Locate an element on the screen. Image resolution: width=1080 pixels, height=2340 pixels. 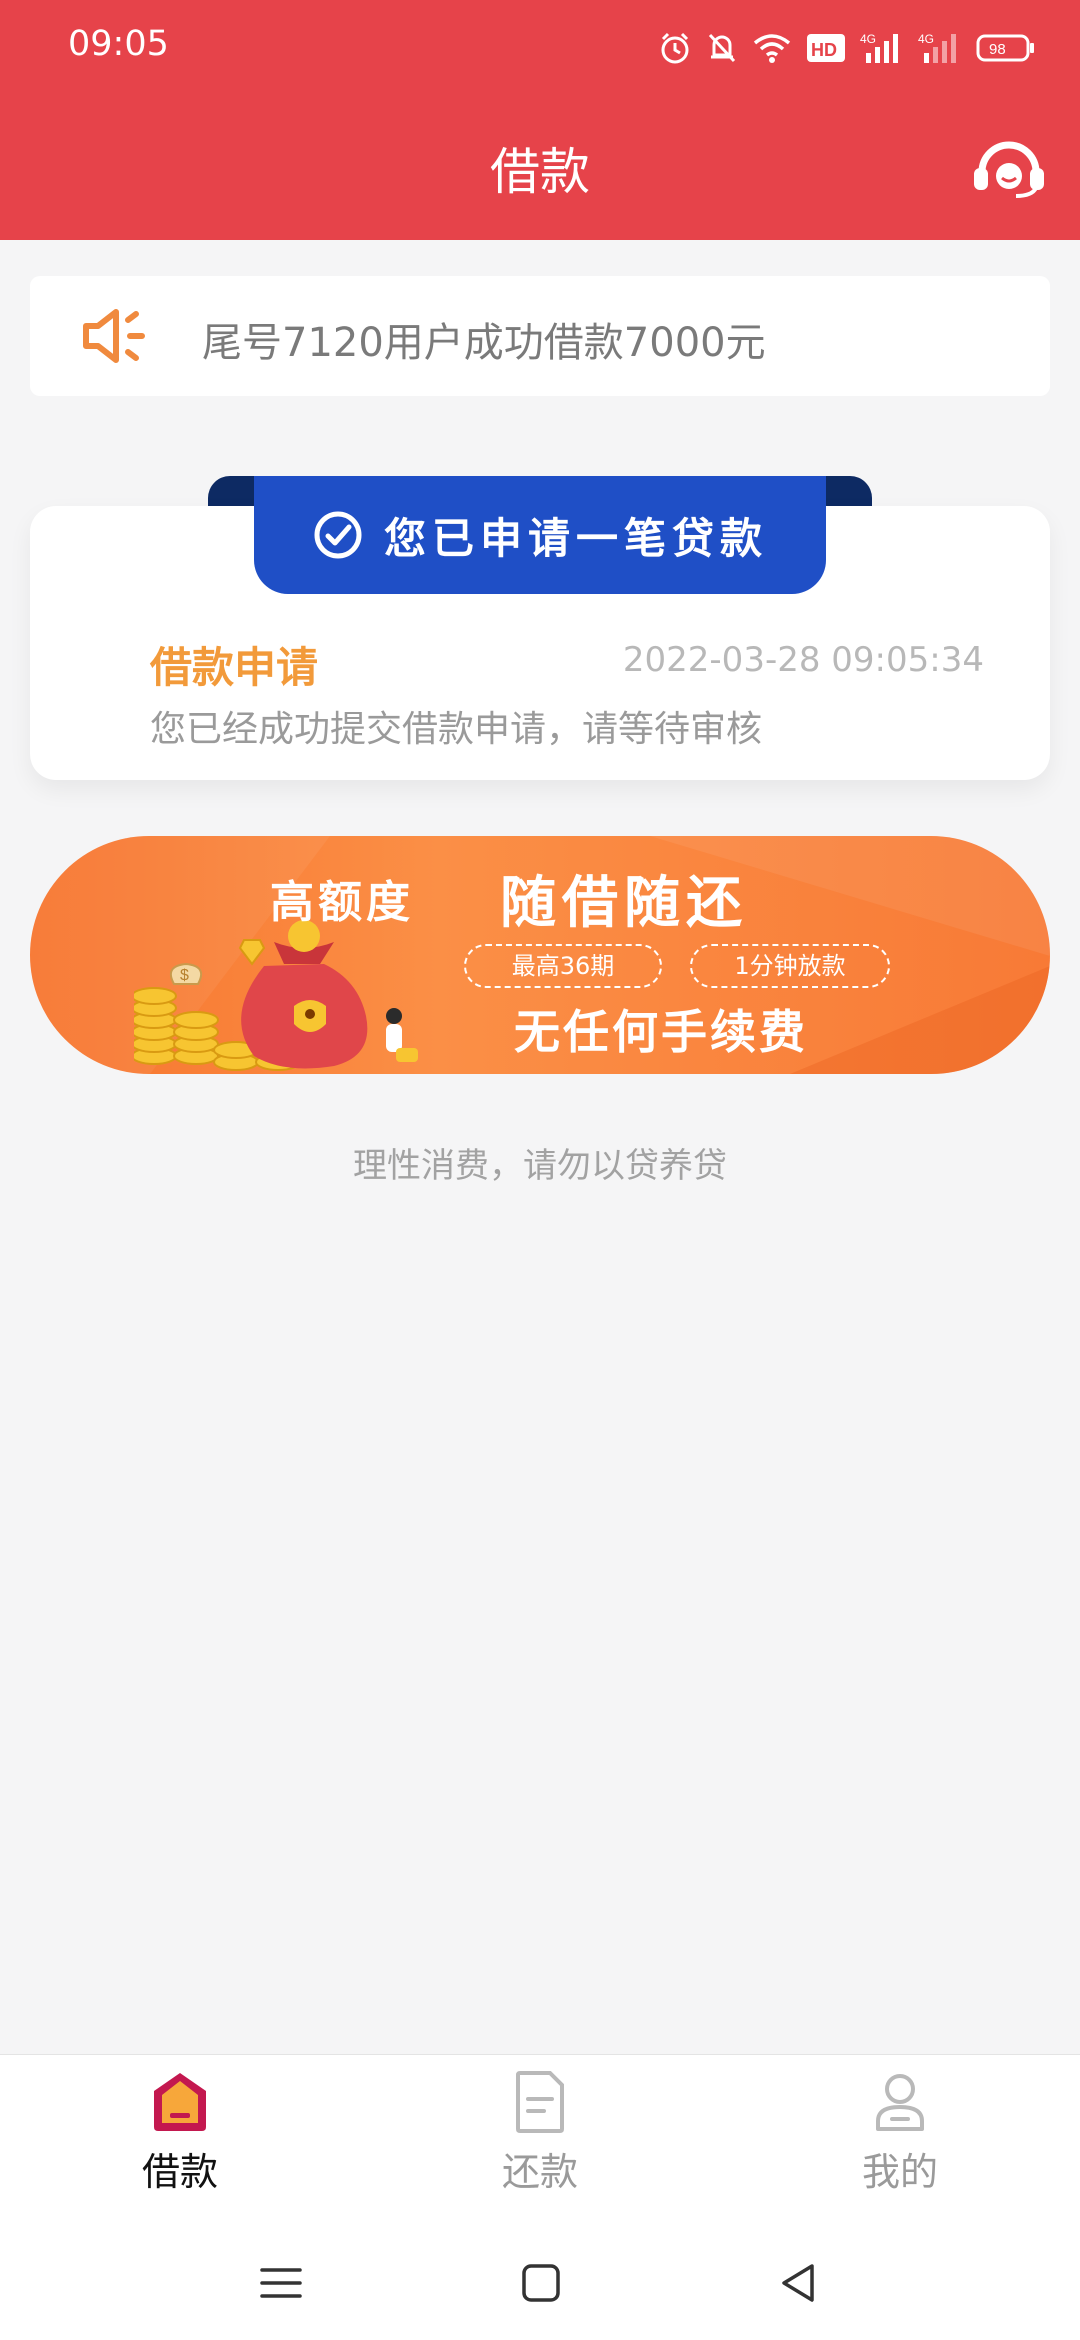
status-time: 09:05 is located at coordinates (118, 44).